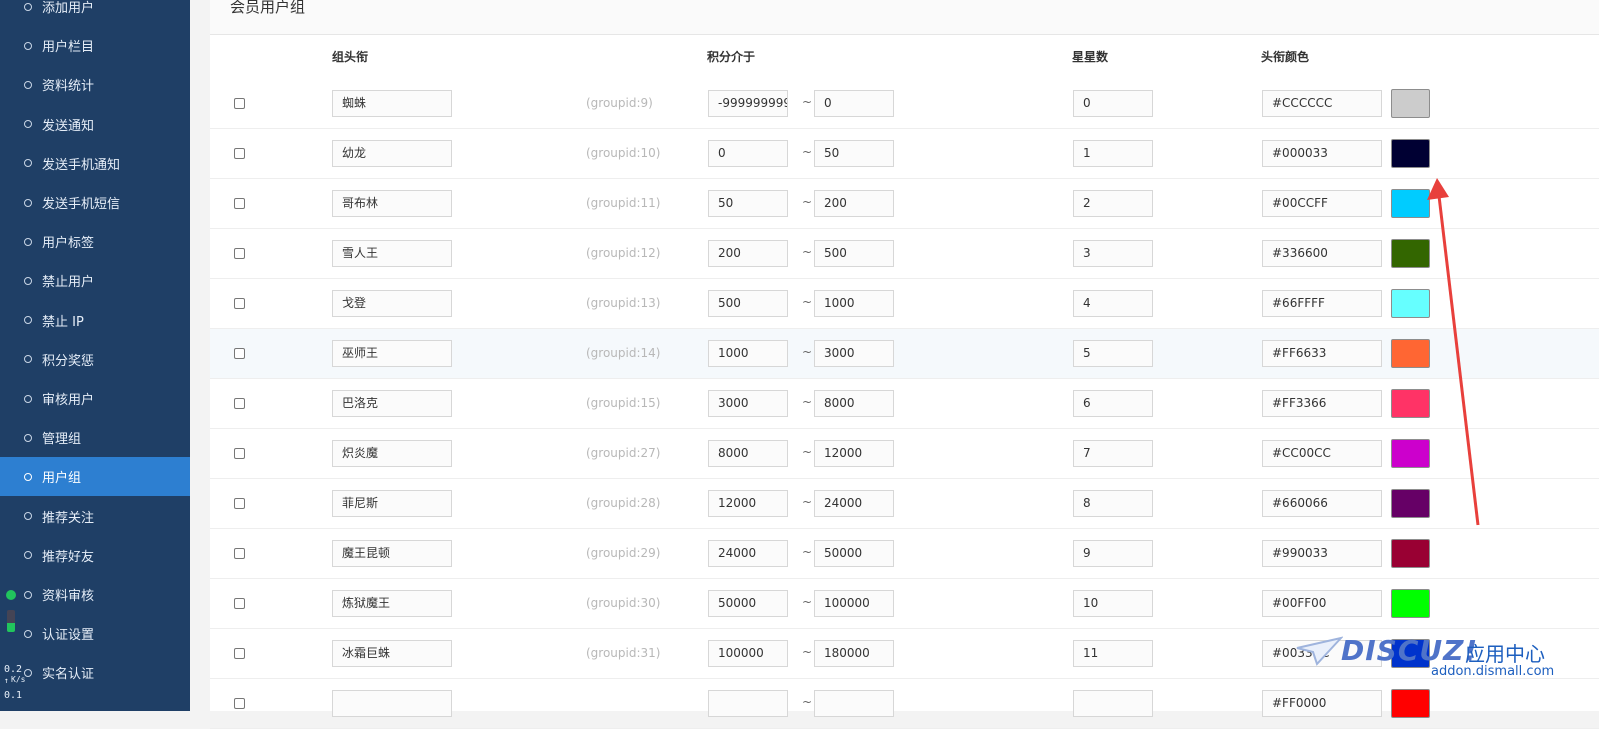 This screenshot has height=729, width=1599. I want to click on credits-max-input: 1000, so click(854, 303).